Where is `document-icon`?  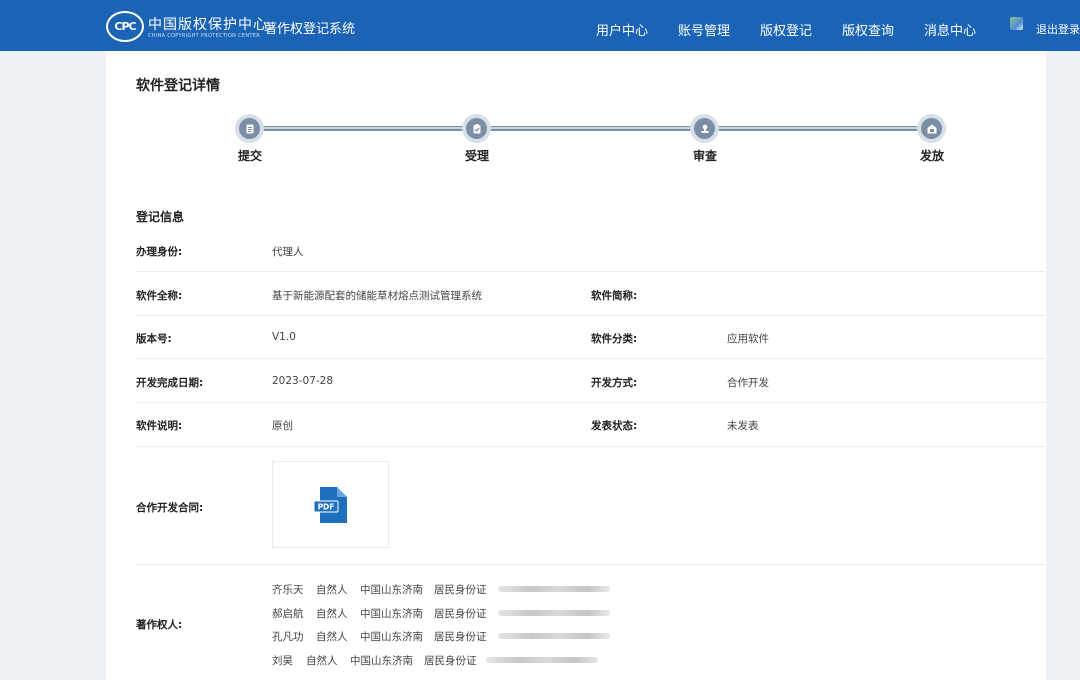 document-icon is located at coordinates (249, 128).